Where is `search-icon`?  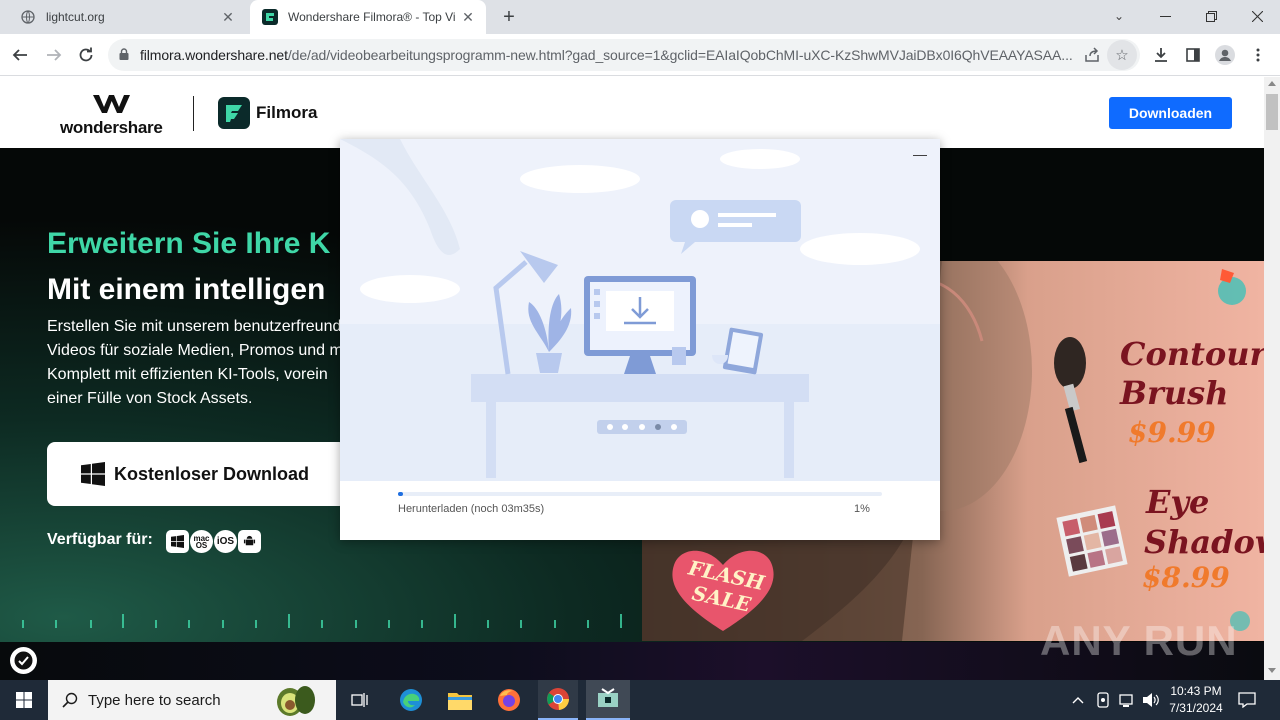 search-icon is located at coordinates (70, 700).